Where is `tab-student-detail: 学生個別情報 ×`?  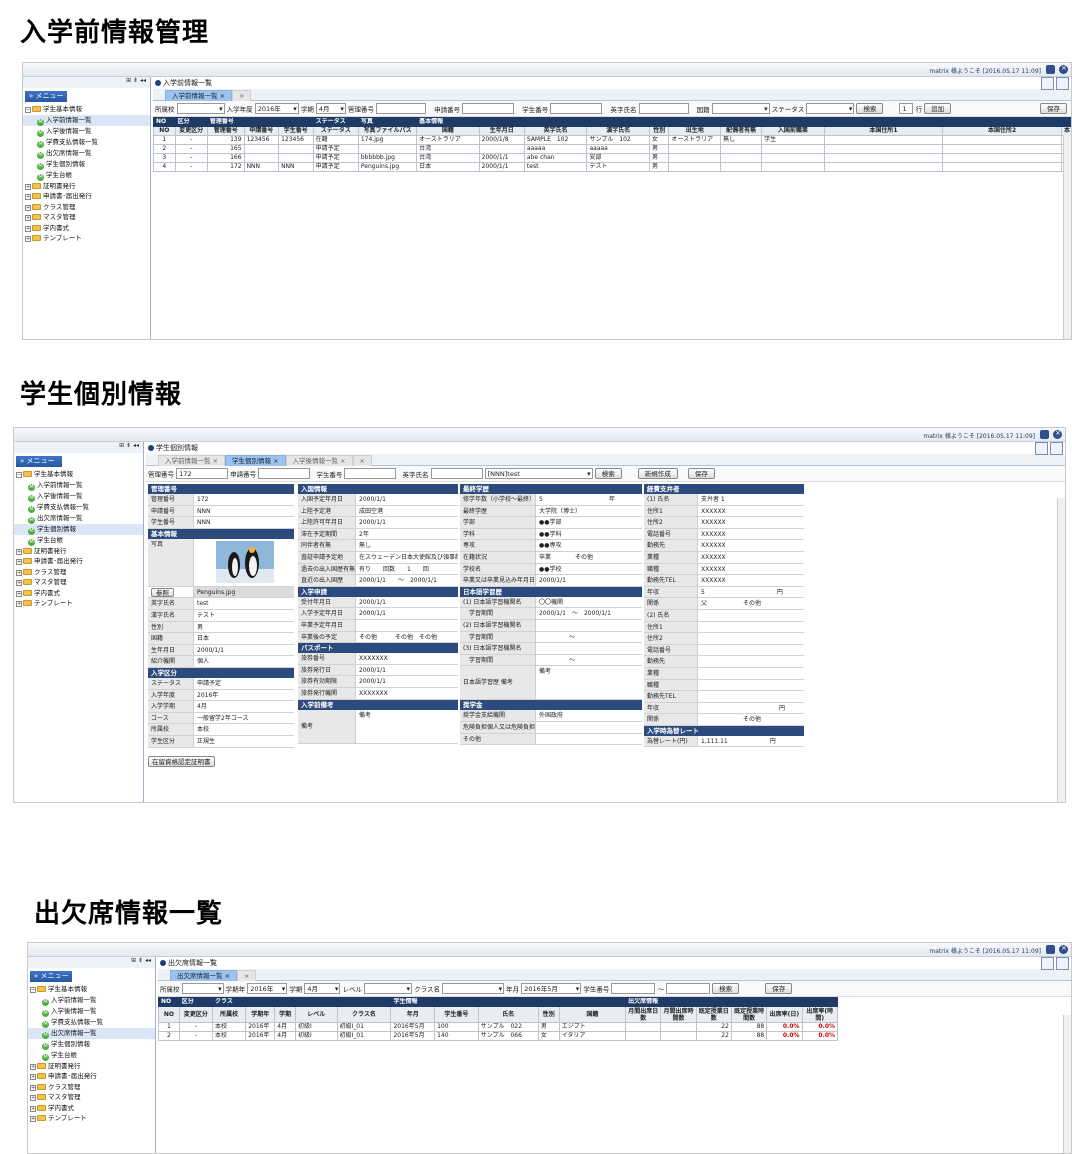
tab-student-detail: 学生個別情報 × is located at coordinates (255, 460).